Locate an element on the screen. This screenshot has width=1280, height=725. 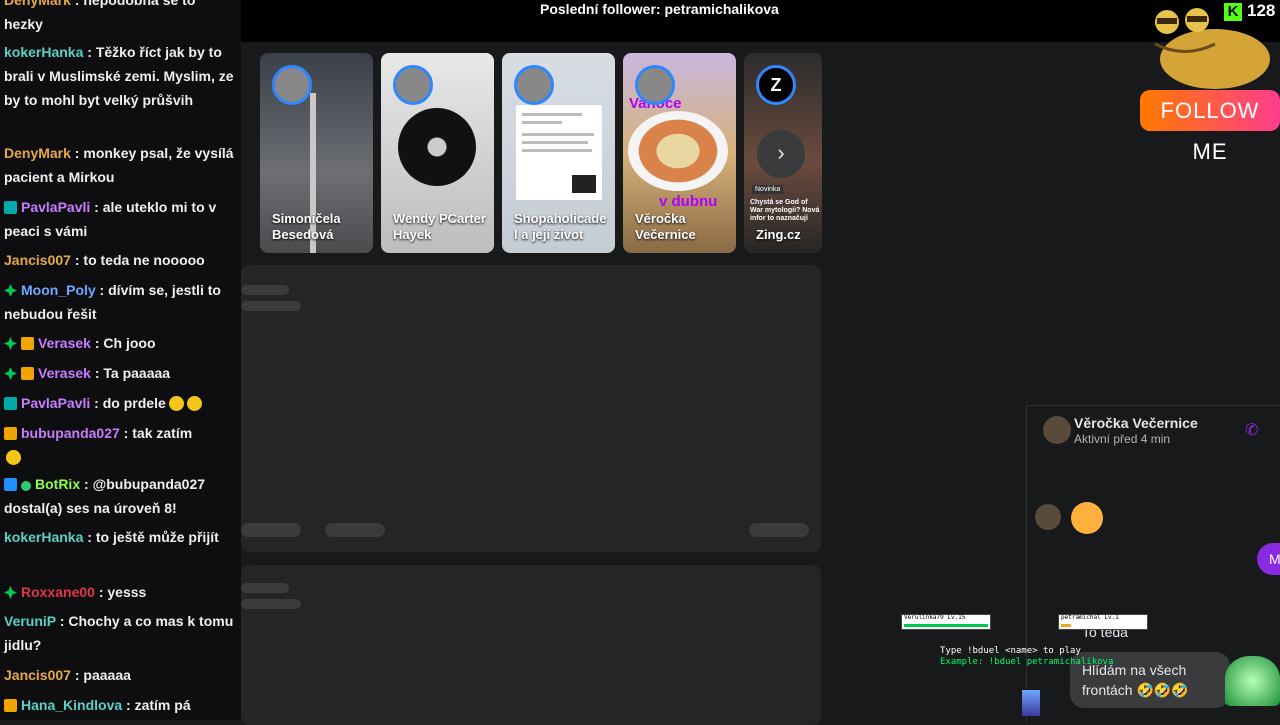
chat-text: to teda ne nooooo is located at coordinates (144, 260).